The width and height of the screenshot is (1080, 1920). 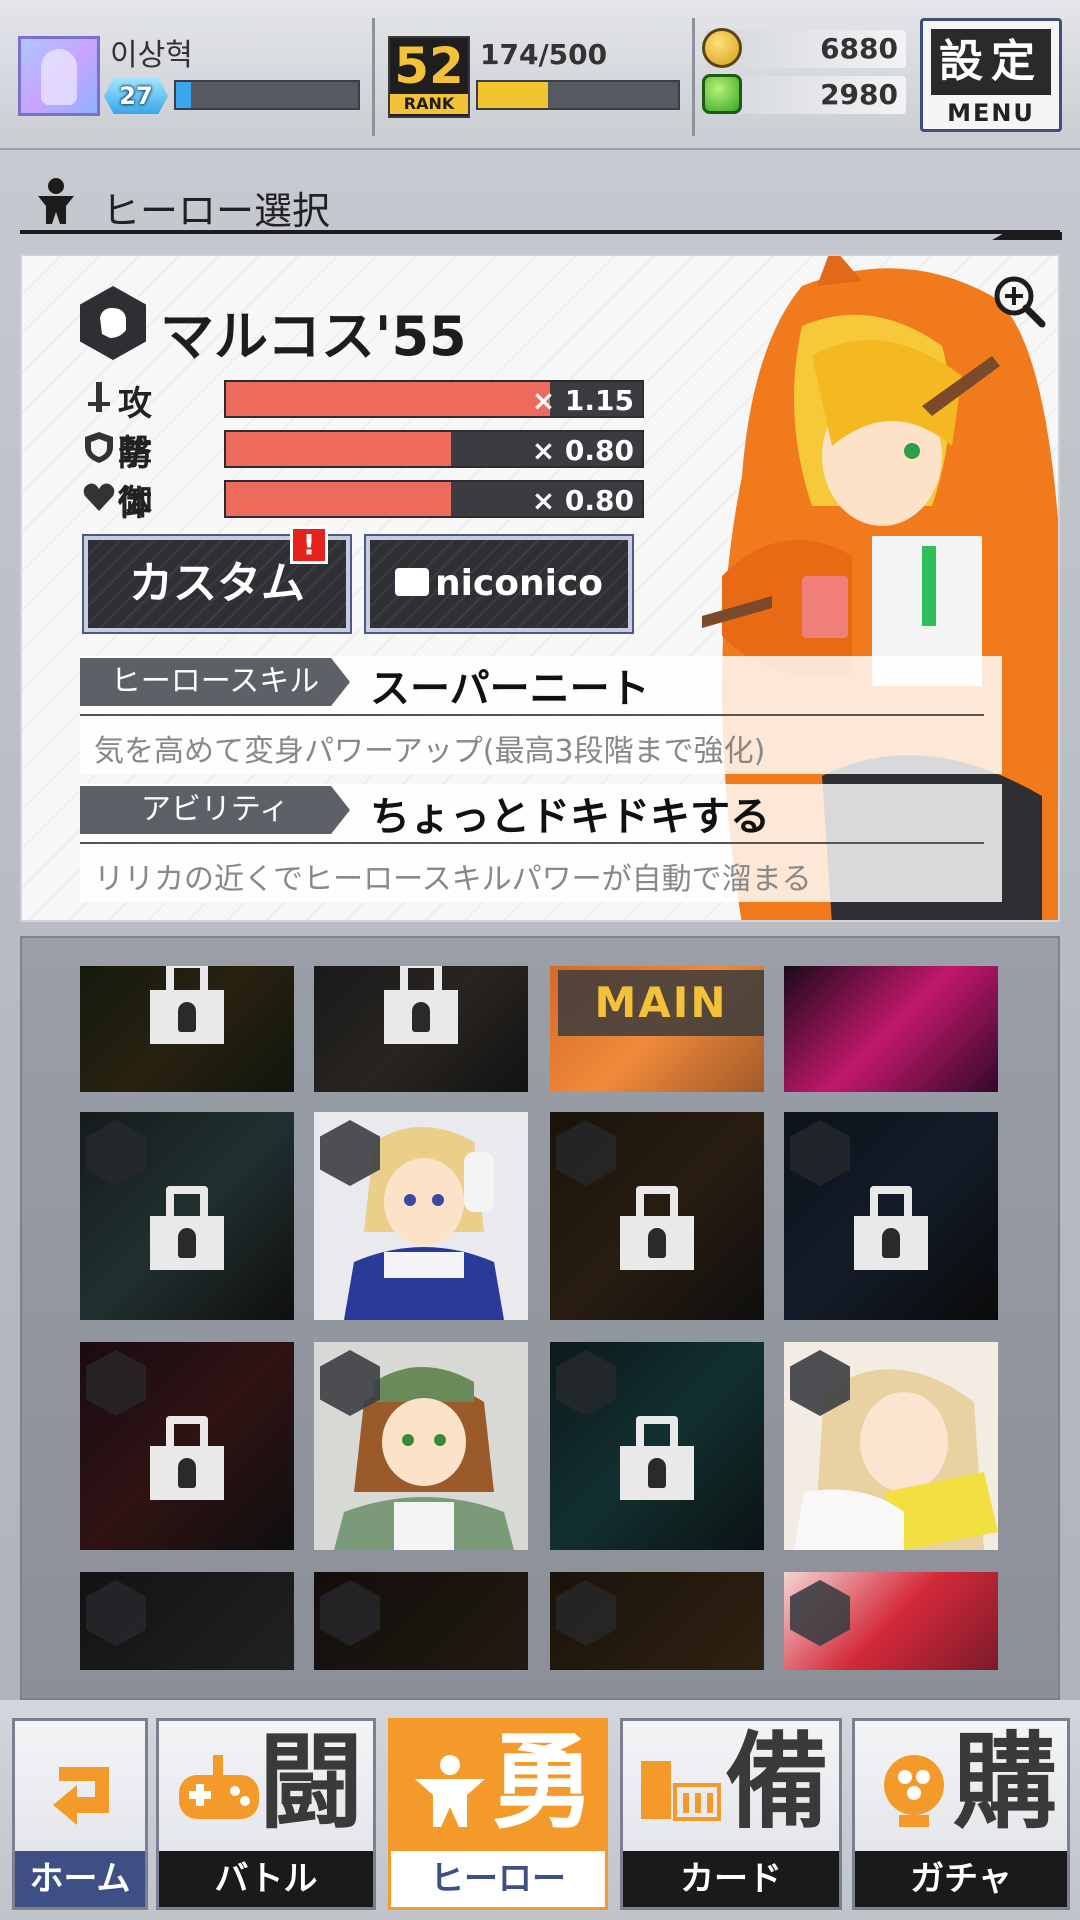 I want to click on coin-icon, so click(x=722, y=48).